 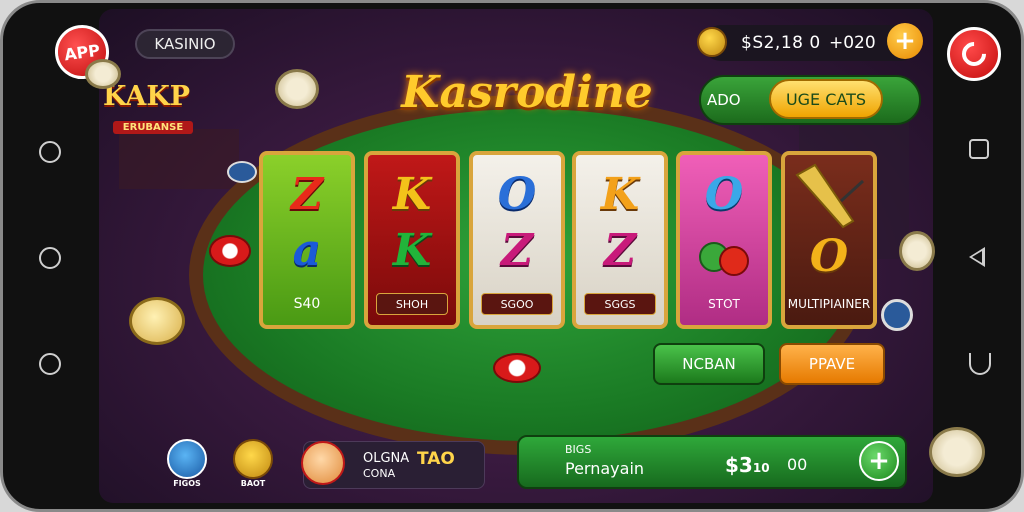 I want to click on promo-button: UGE CATS, so click(x=826, y=99).